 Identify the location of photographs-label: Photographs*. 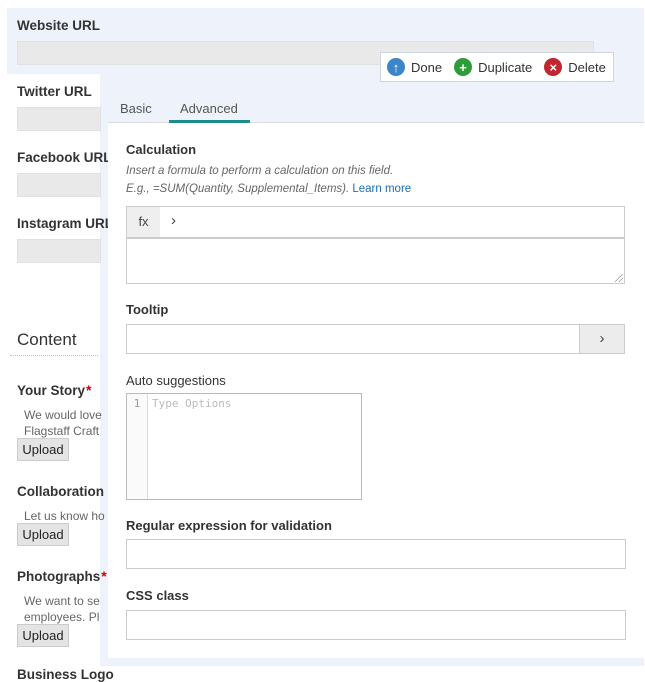
(62, 576).